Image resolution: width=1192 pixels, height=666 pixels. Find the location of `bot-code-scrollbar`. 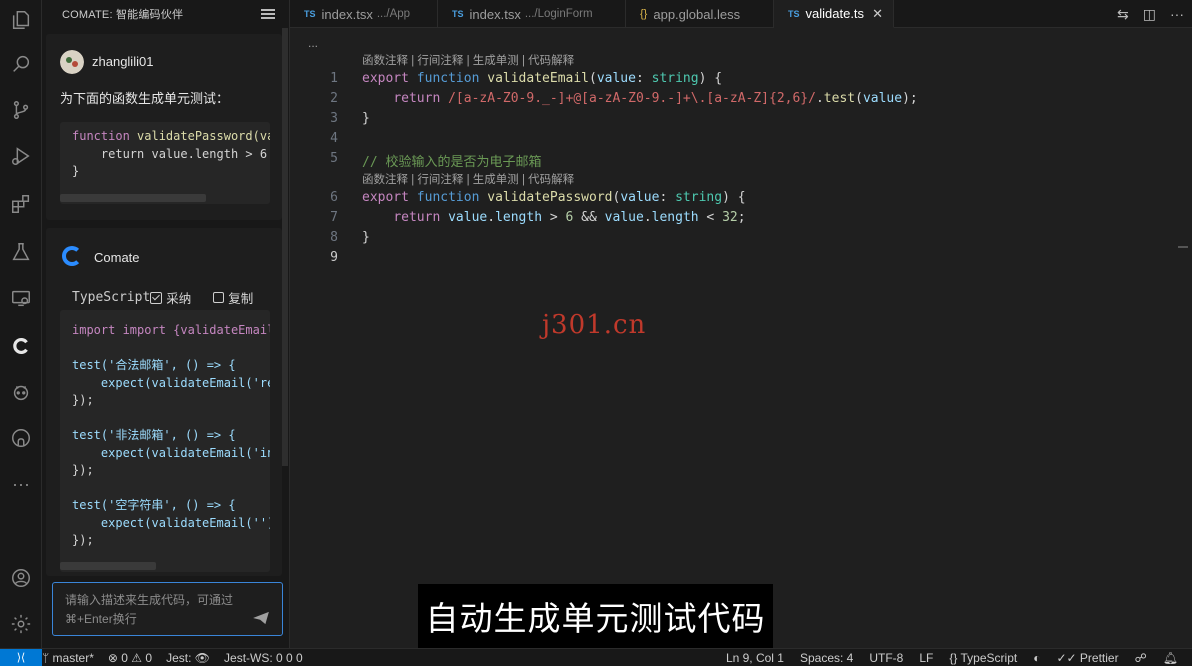

bot-code-scrollbar is located at coordinates (108, 566).